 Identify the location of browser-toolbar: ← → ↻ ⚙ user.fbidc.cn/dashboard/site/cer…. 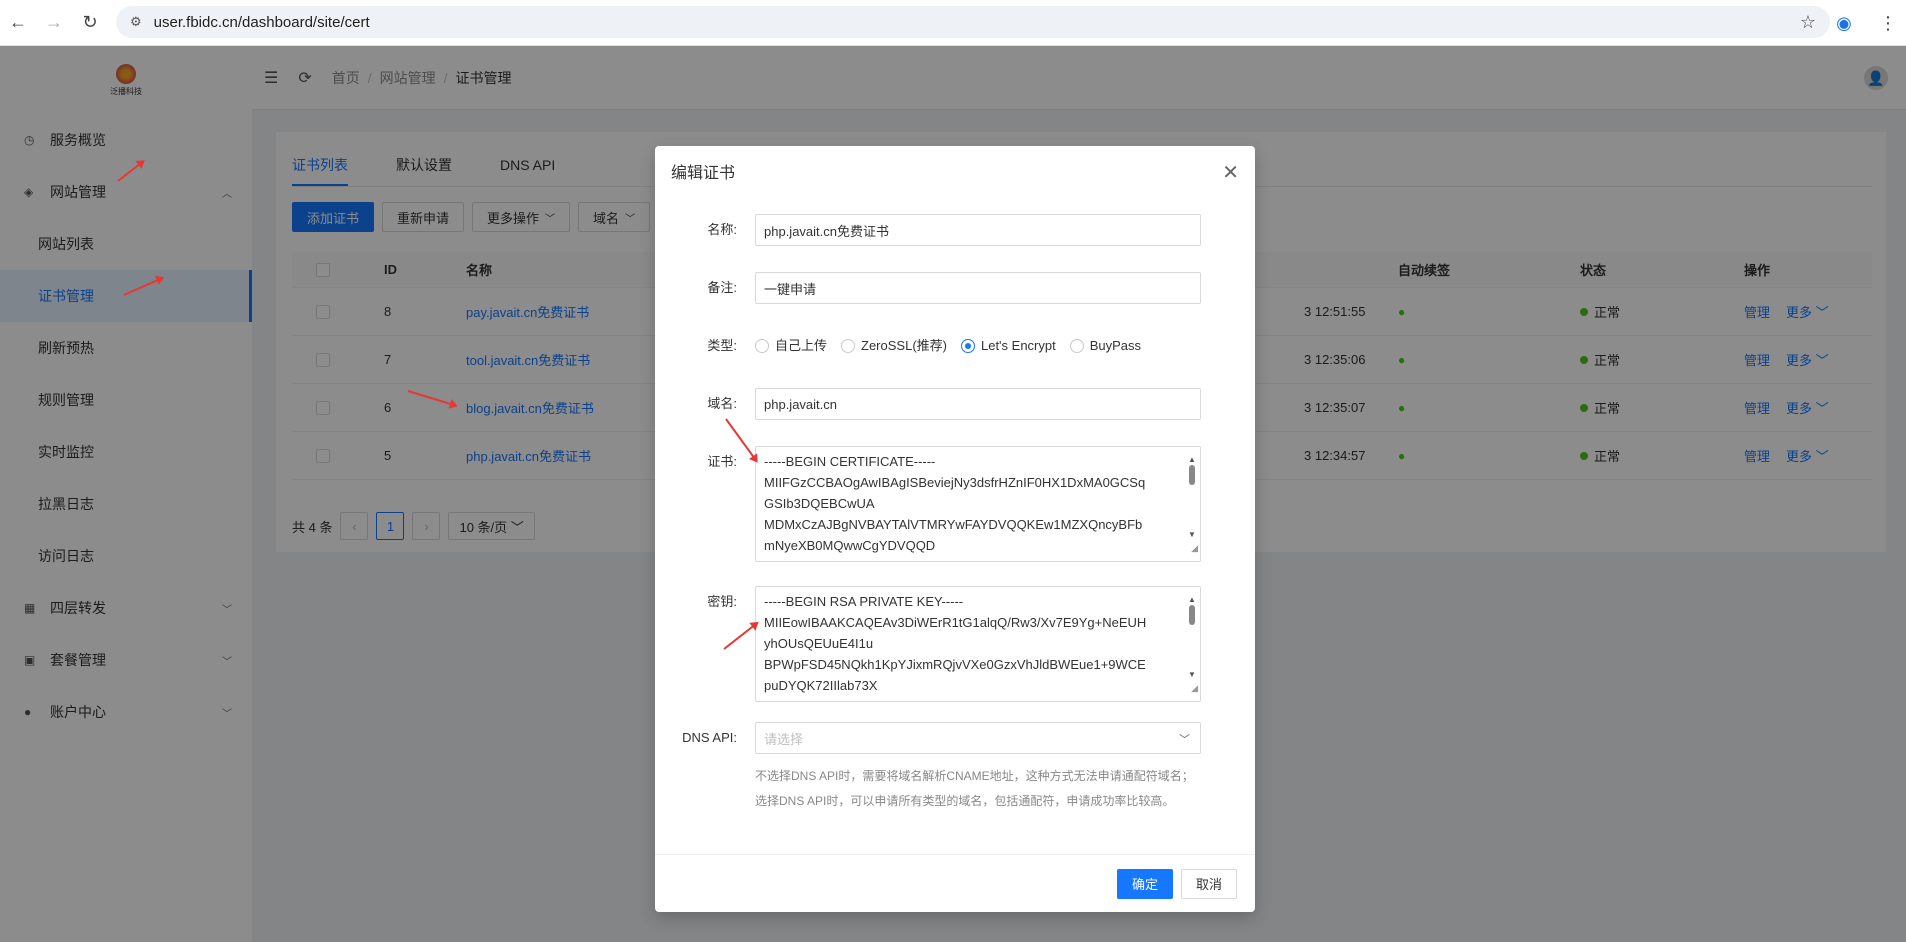
(953, 23).